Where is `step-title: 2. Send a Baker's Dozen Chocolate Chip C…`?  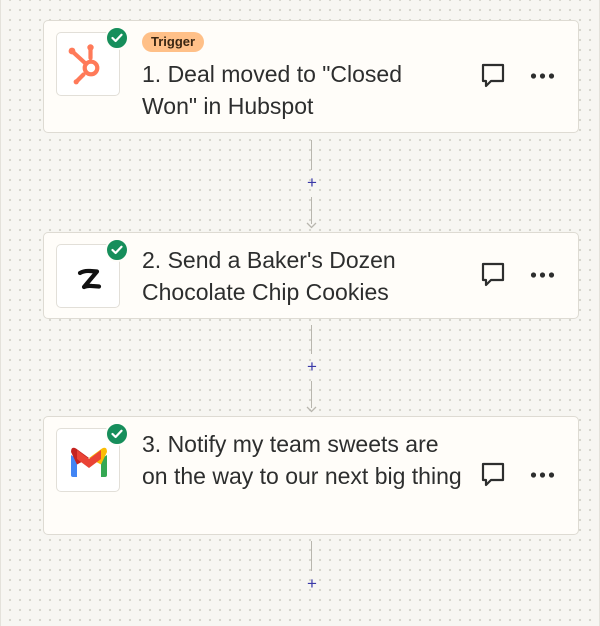 step-title: 2. Send a Baker's Dozen Chocolate Chip C… is located at coordinates (302, 276).